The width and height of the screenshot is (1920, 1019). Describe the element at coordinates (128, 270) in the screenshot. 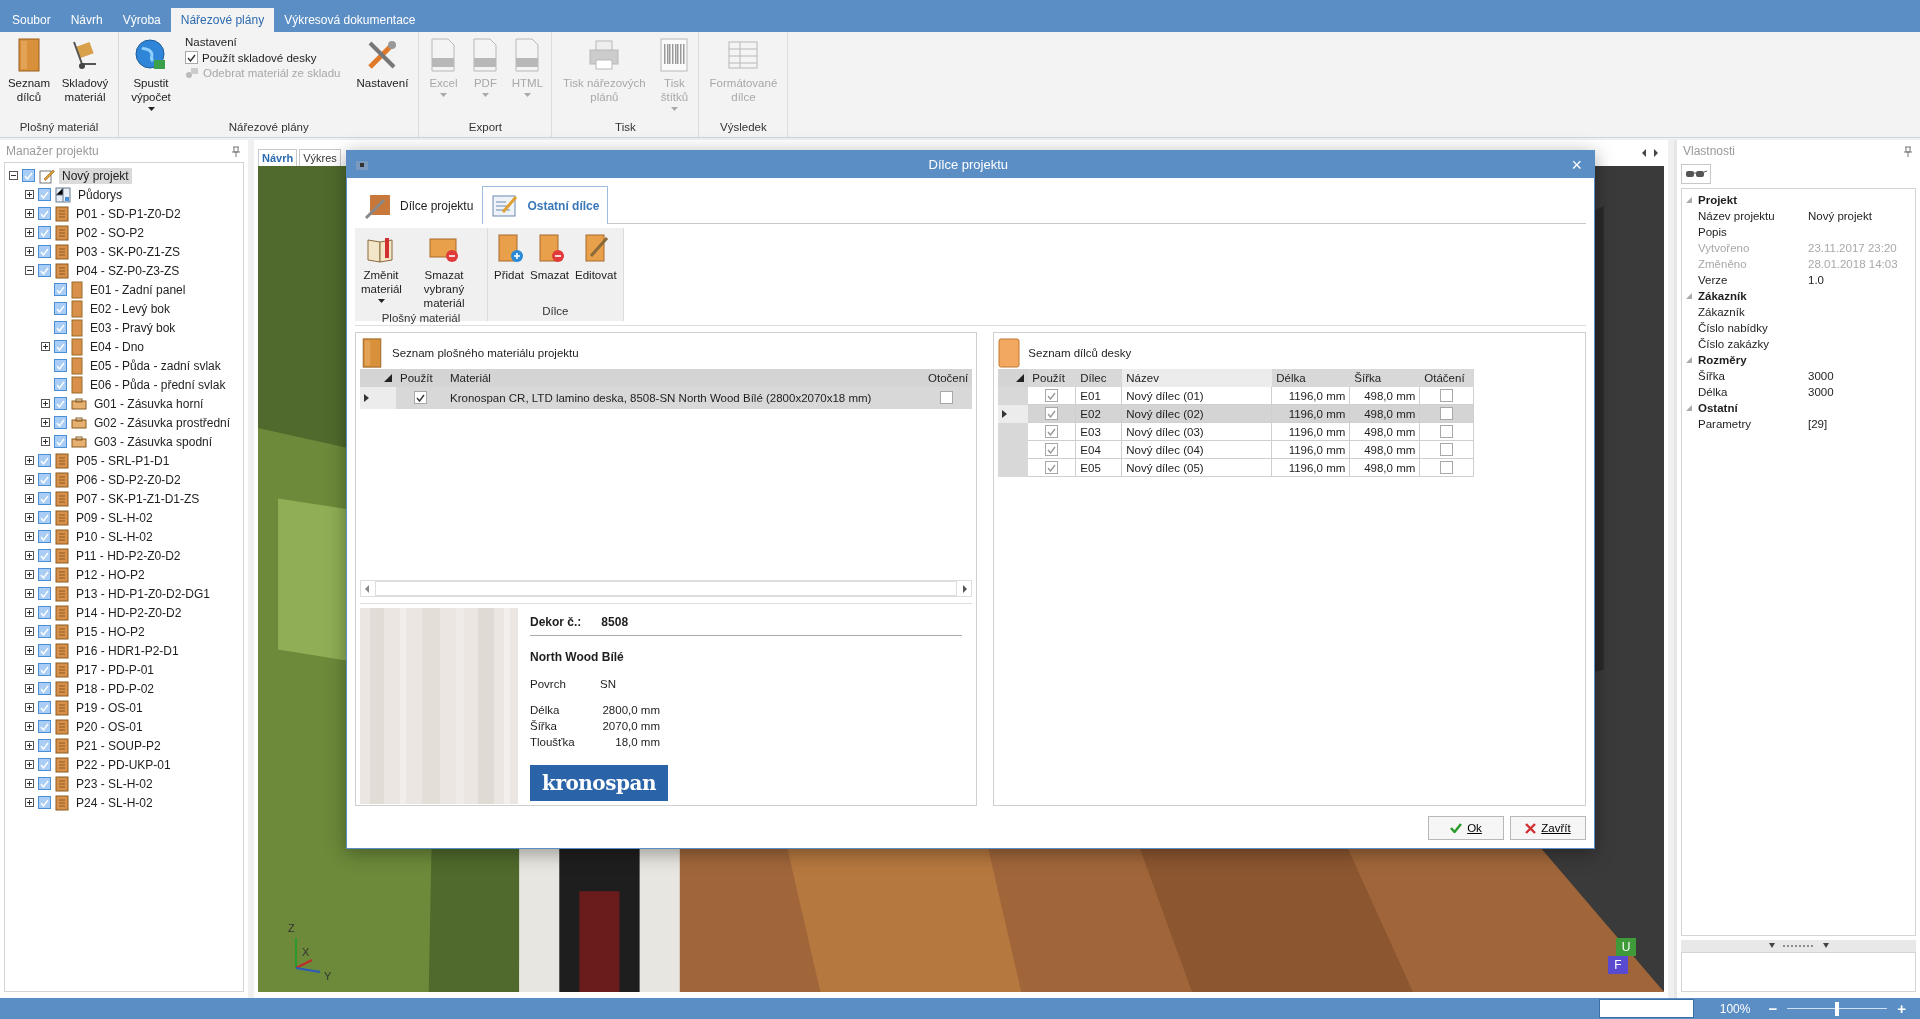

I see `tree-item: P04 - SZ-P0-Z3-ZS` at that location.